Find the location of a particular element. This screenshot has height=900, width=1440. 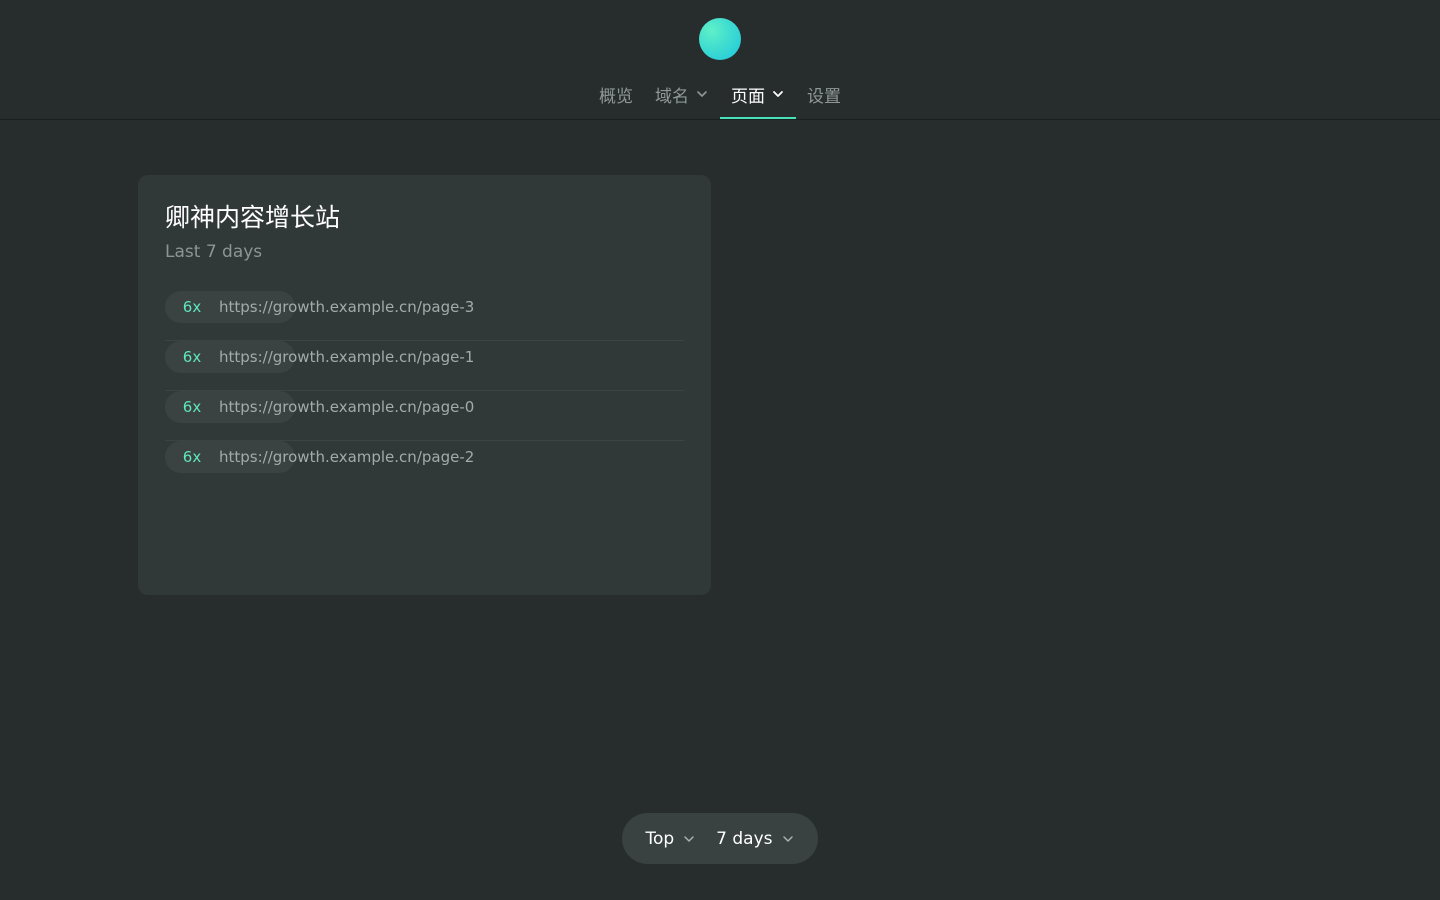

nav-item-label: 域名 is located at coordinates (672, 96).